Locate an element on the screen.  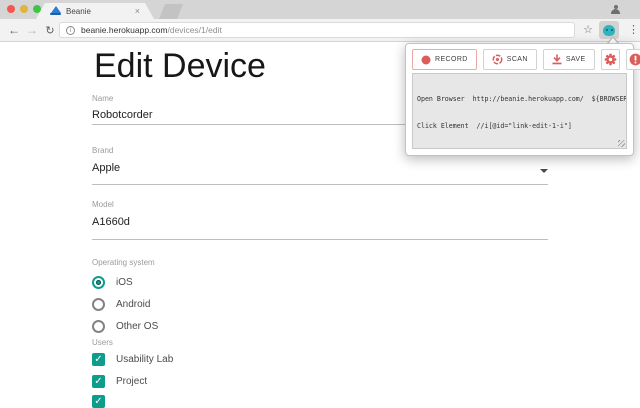
name-input: Robotcorder is located at coordinates (122, 115).